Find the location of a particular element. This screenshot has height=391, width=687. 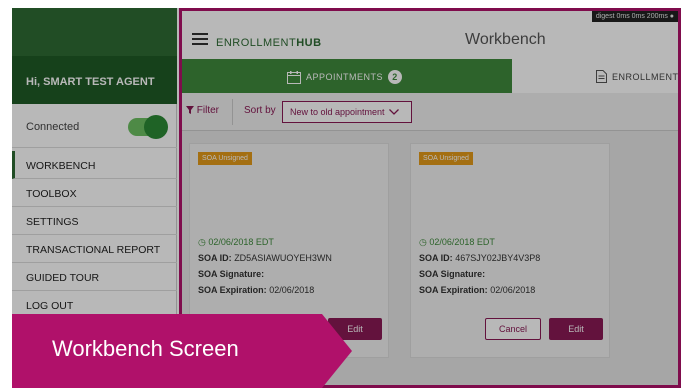

sidebar-header is located at coordinates (94, 32).